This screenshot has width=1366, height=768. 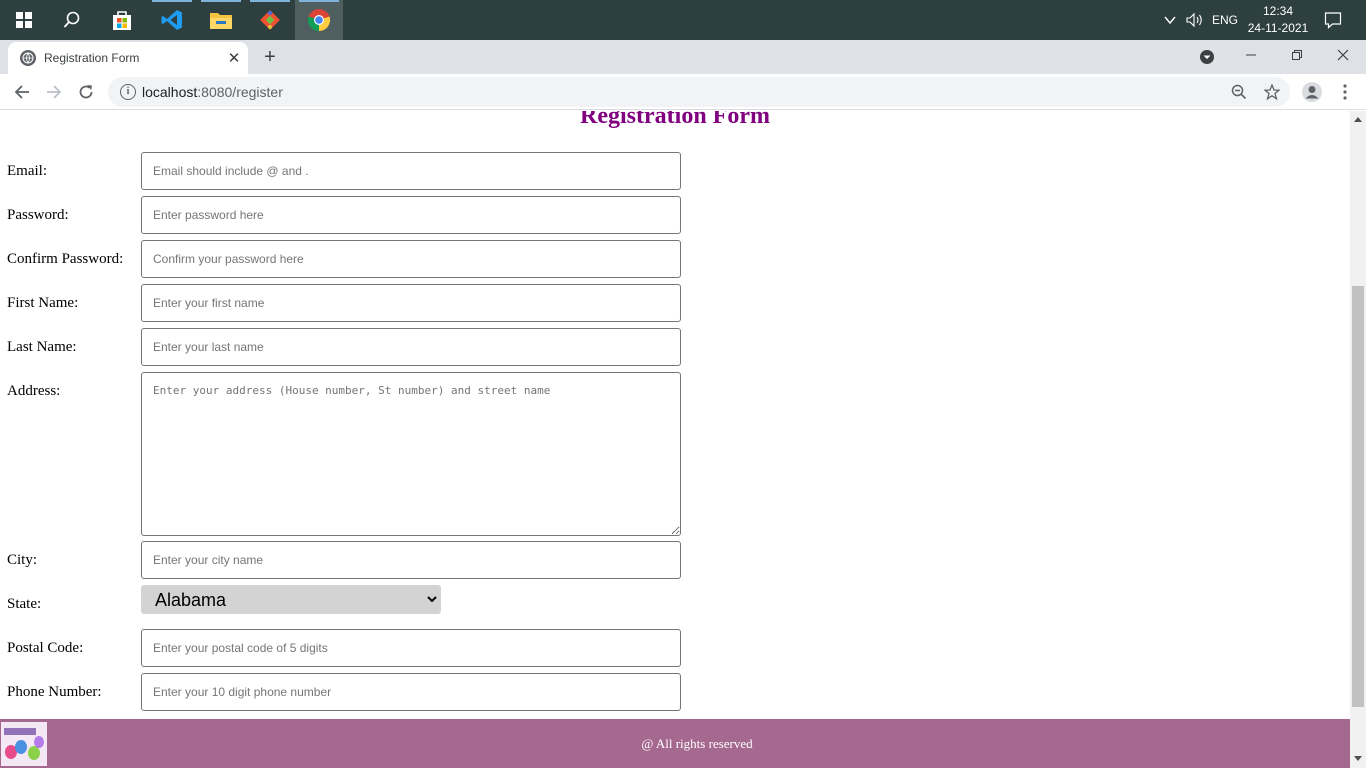 I want to click on windows-taskbar: ENG 12:34 24-11-2021, so click(x=683, y=20).